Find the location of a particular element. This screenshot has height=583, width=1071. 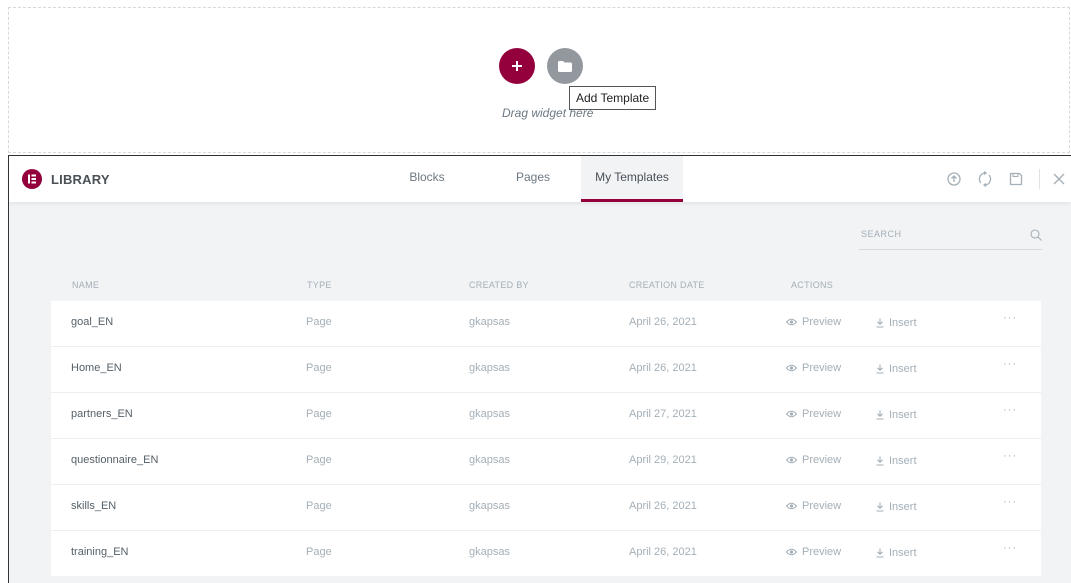

tab-pages: Pages is located at coordinates (533, 179).